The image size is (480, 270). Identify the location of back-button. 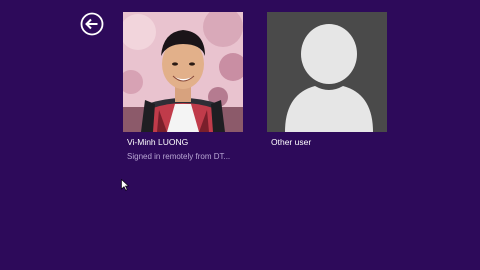
(92, 24).